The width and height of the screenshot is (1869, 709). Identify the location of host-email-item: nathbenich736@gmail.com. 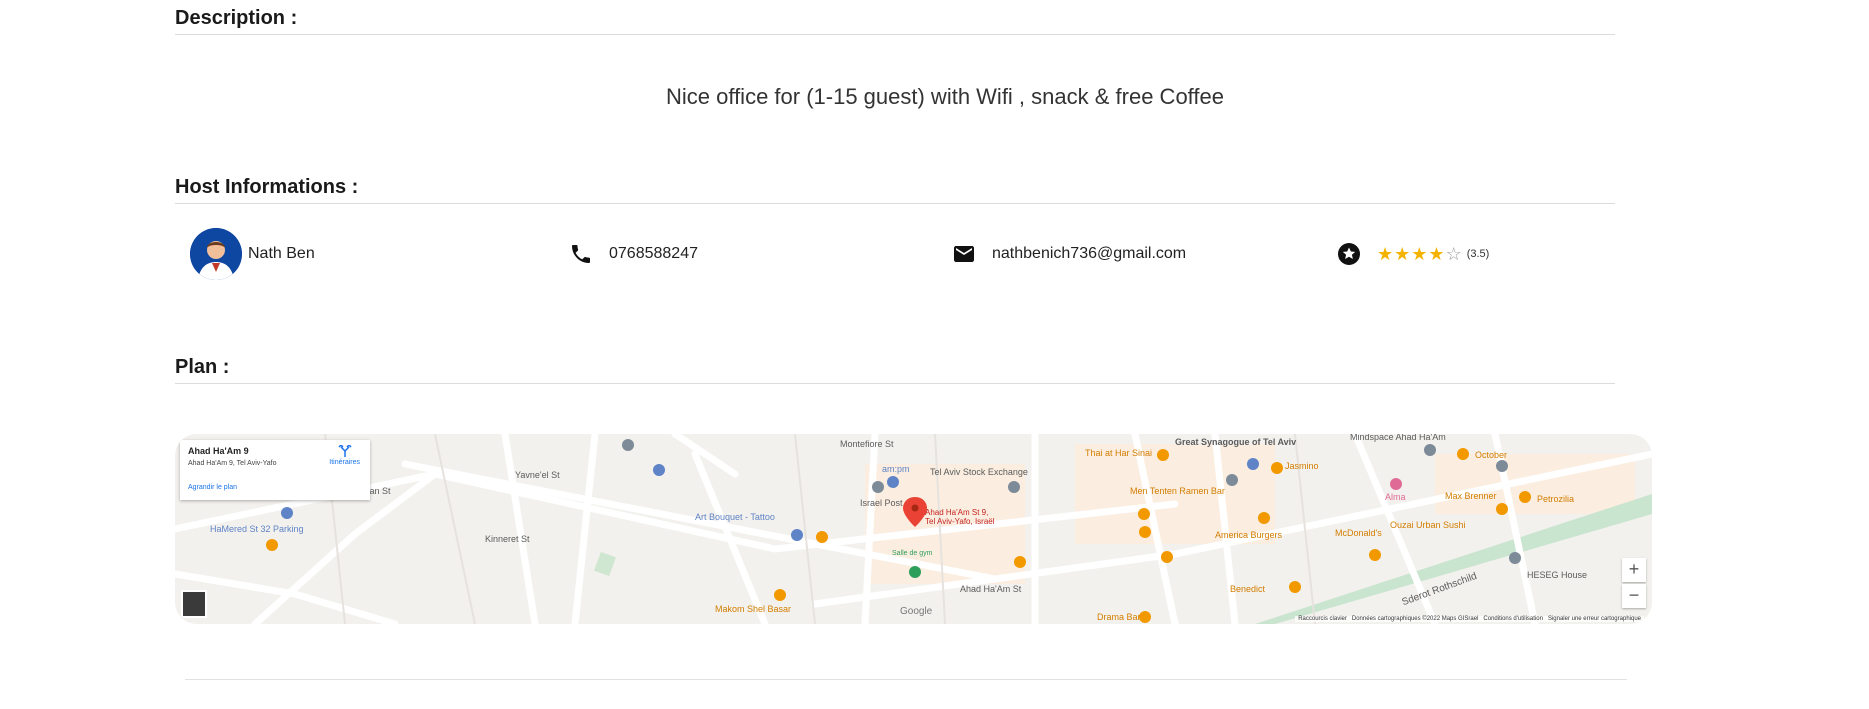
(1069, 254).